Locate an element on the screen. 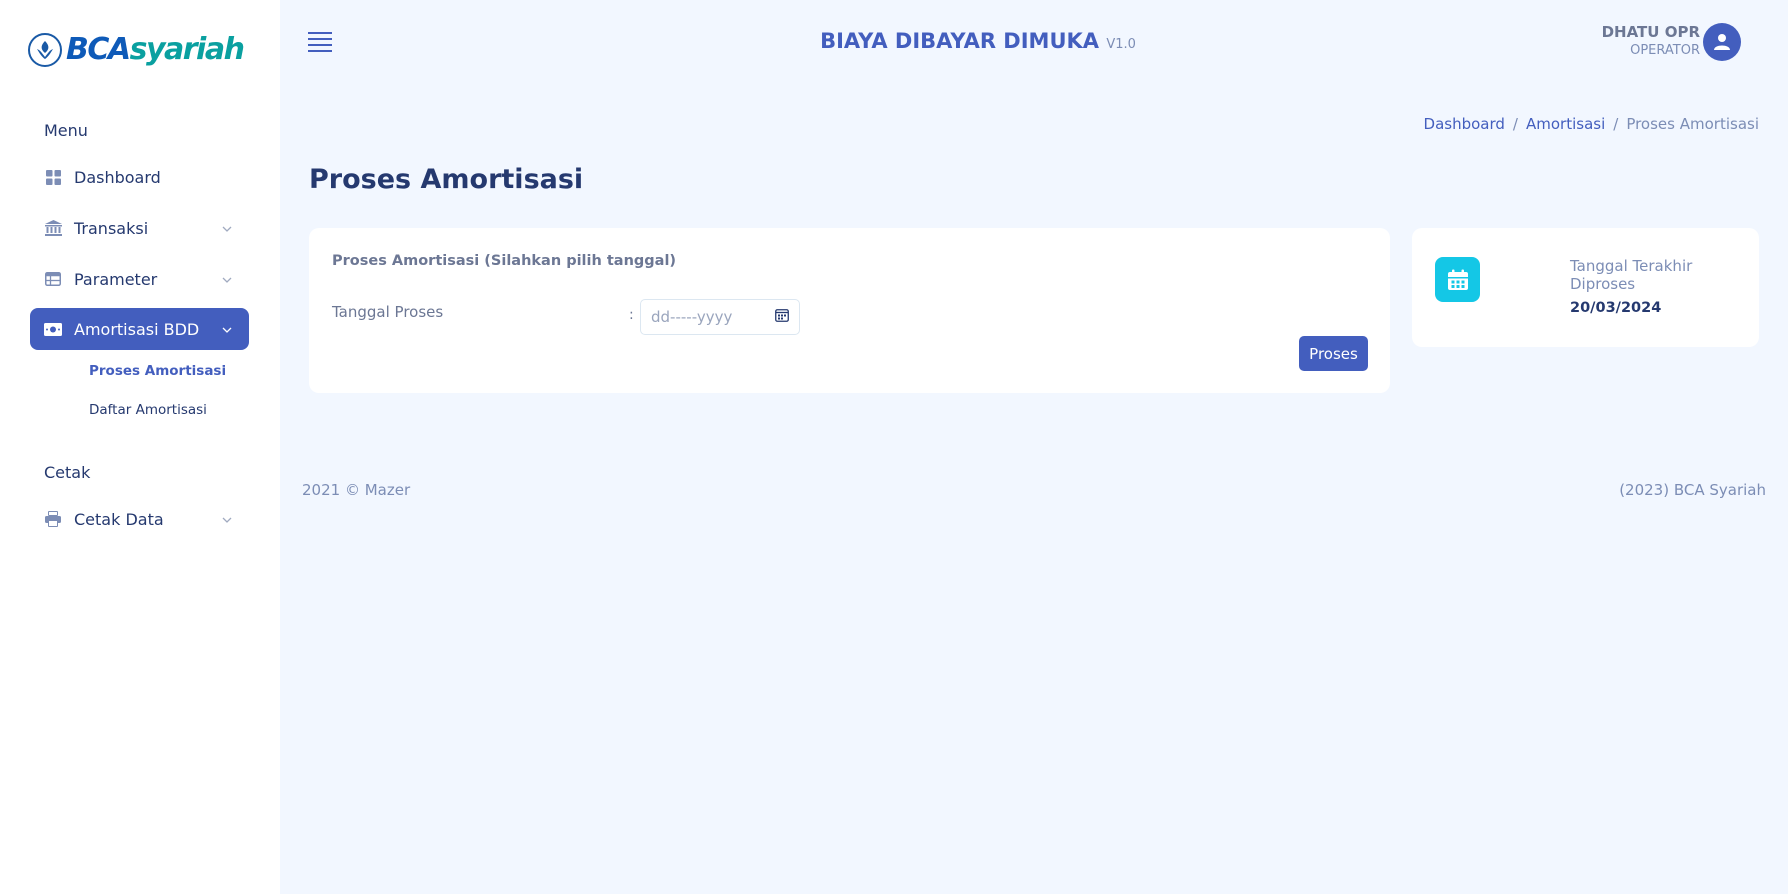  submenu-item-proses-amortisasi: Proses Amortisasi is located at coordinates (157, 371).